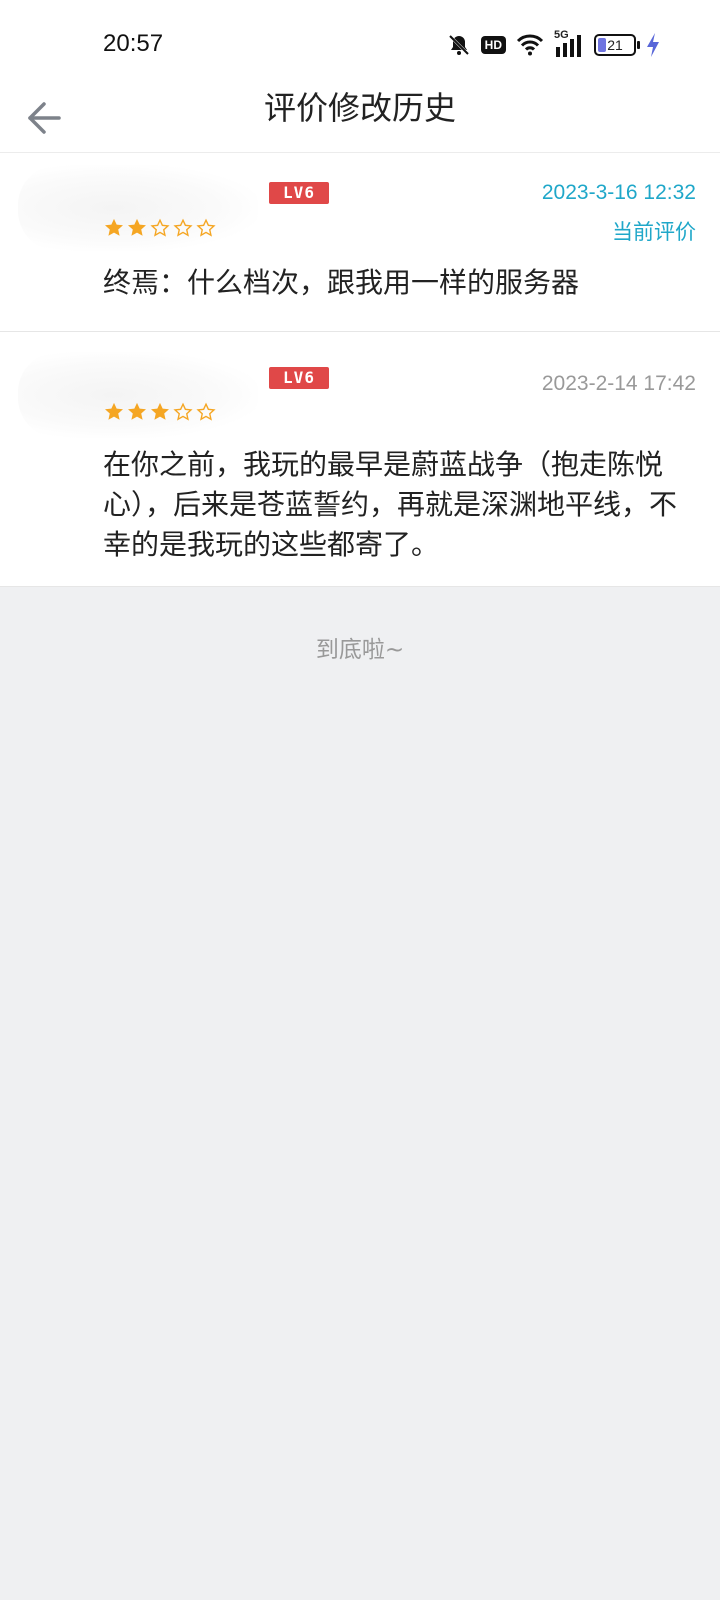 The height and width of the screenshot is (1600, 720). Describe the element at coordinates (138, 395) in the screenshot. I see `avatar` at that location.